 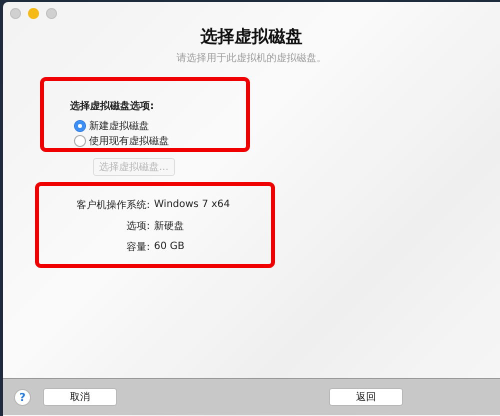 I want to click on summary-label: 容量:, so click(x=138, y=247).